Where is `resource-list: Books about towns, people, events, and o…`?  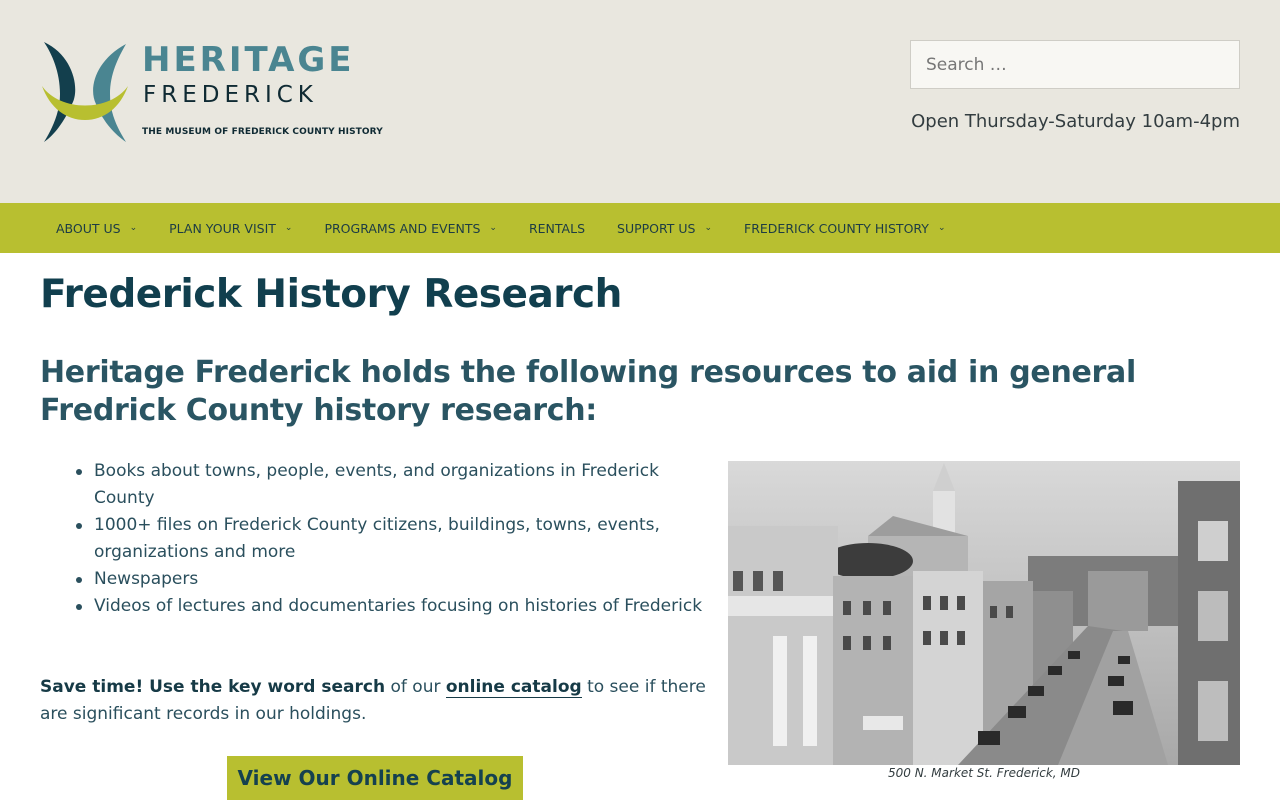
resource-list: Books about towns, people, events, and o… is located at coordinates (372, 539).